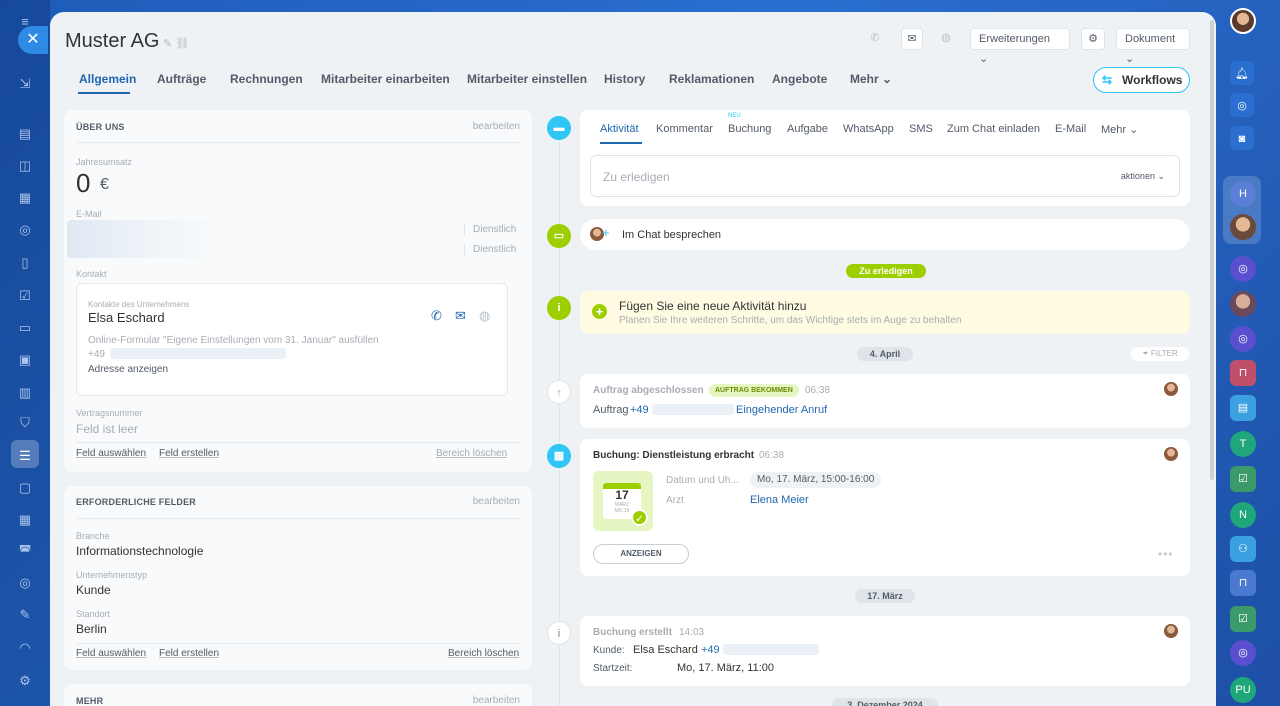  What do you see at coordinates (779, 500) in the screenshot?
I see `doctor-link: Elena Meier` at bounding box center [779, 500].